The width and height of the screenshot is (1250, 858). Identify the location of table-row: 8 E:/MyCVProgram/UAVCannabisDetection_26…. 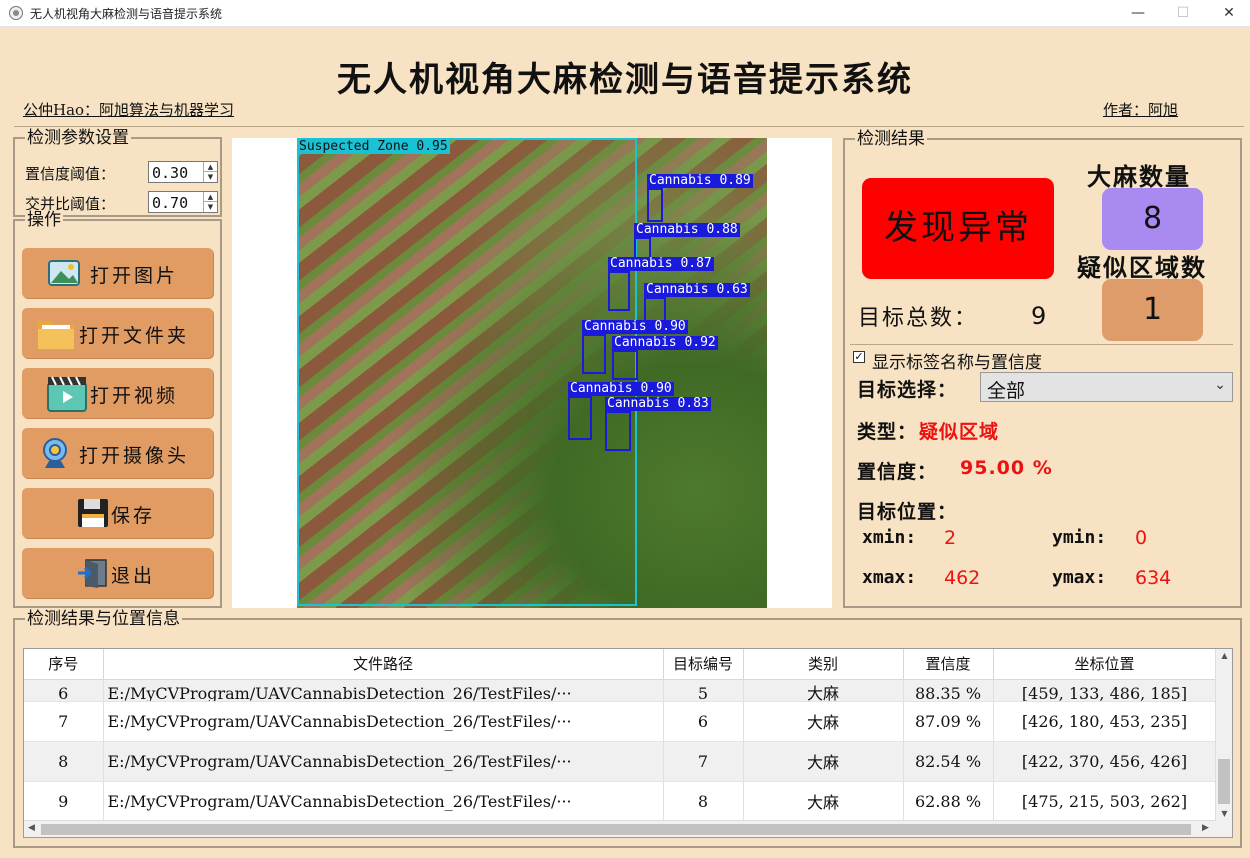
(620, 761).